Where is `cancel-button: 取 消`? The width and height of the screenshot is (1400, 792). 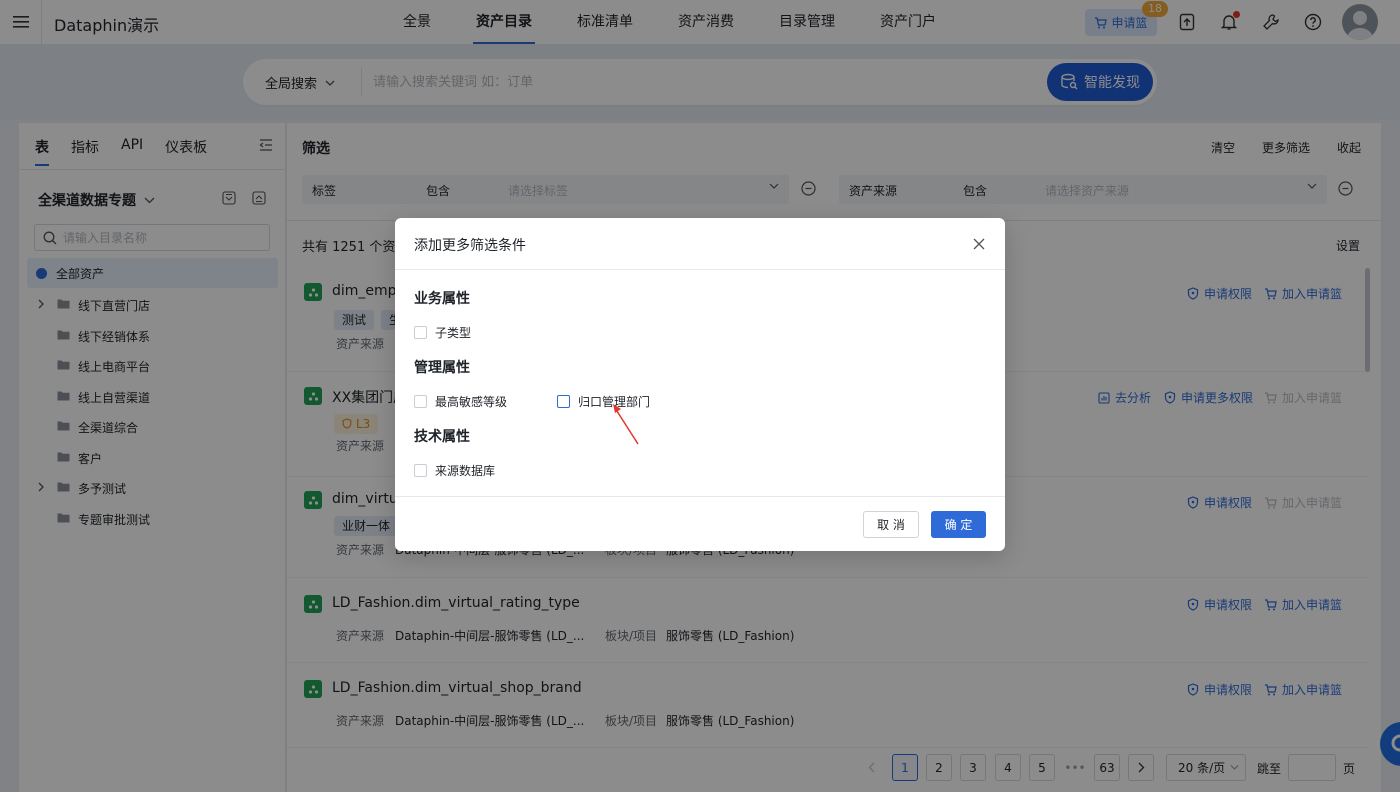 cancel-button: 取 消 is located at coordinates (891, 524).